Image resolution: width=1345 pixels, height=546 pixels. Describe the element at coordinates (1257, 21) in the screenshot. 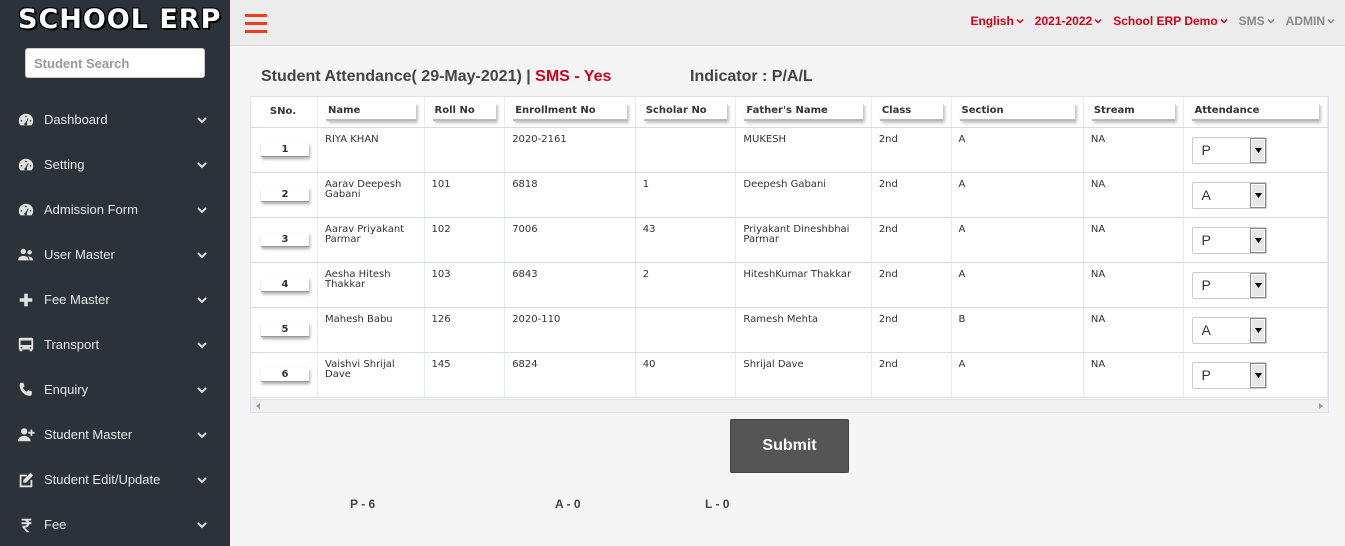

I see `sms-dropdown: SMS` at that location.